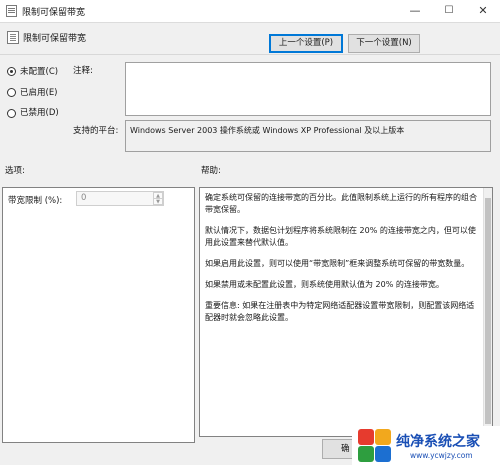  Describe the element at coordinates (211, 171) in the screenshot. I see `help-header: 帮助:` at that location.